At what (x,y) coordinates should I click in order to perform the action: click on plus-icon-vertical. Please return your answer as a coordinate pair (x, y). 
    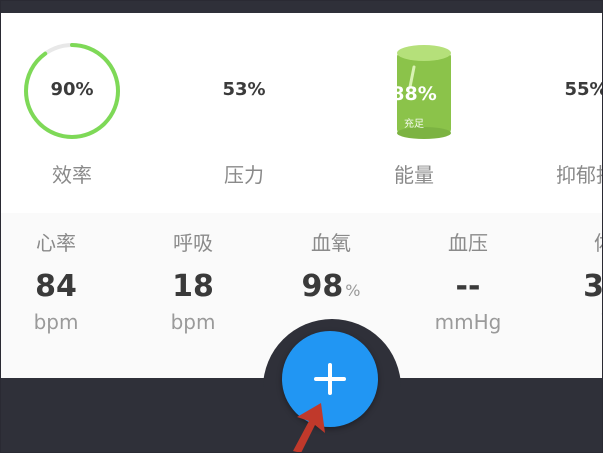
    Looking at the image, I should click on (330, 379).